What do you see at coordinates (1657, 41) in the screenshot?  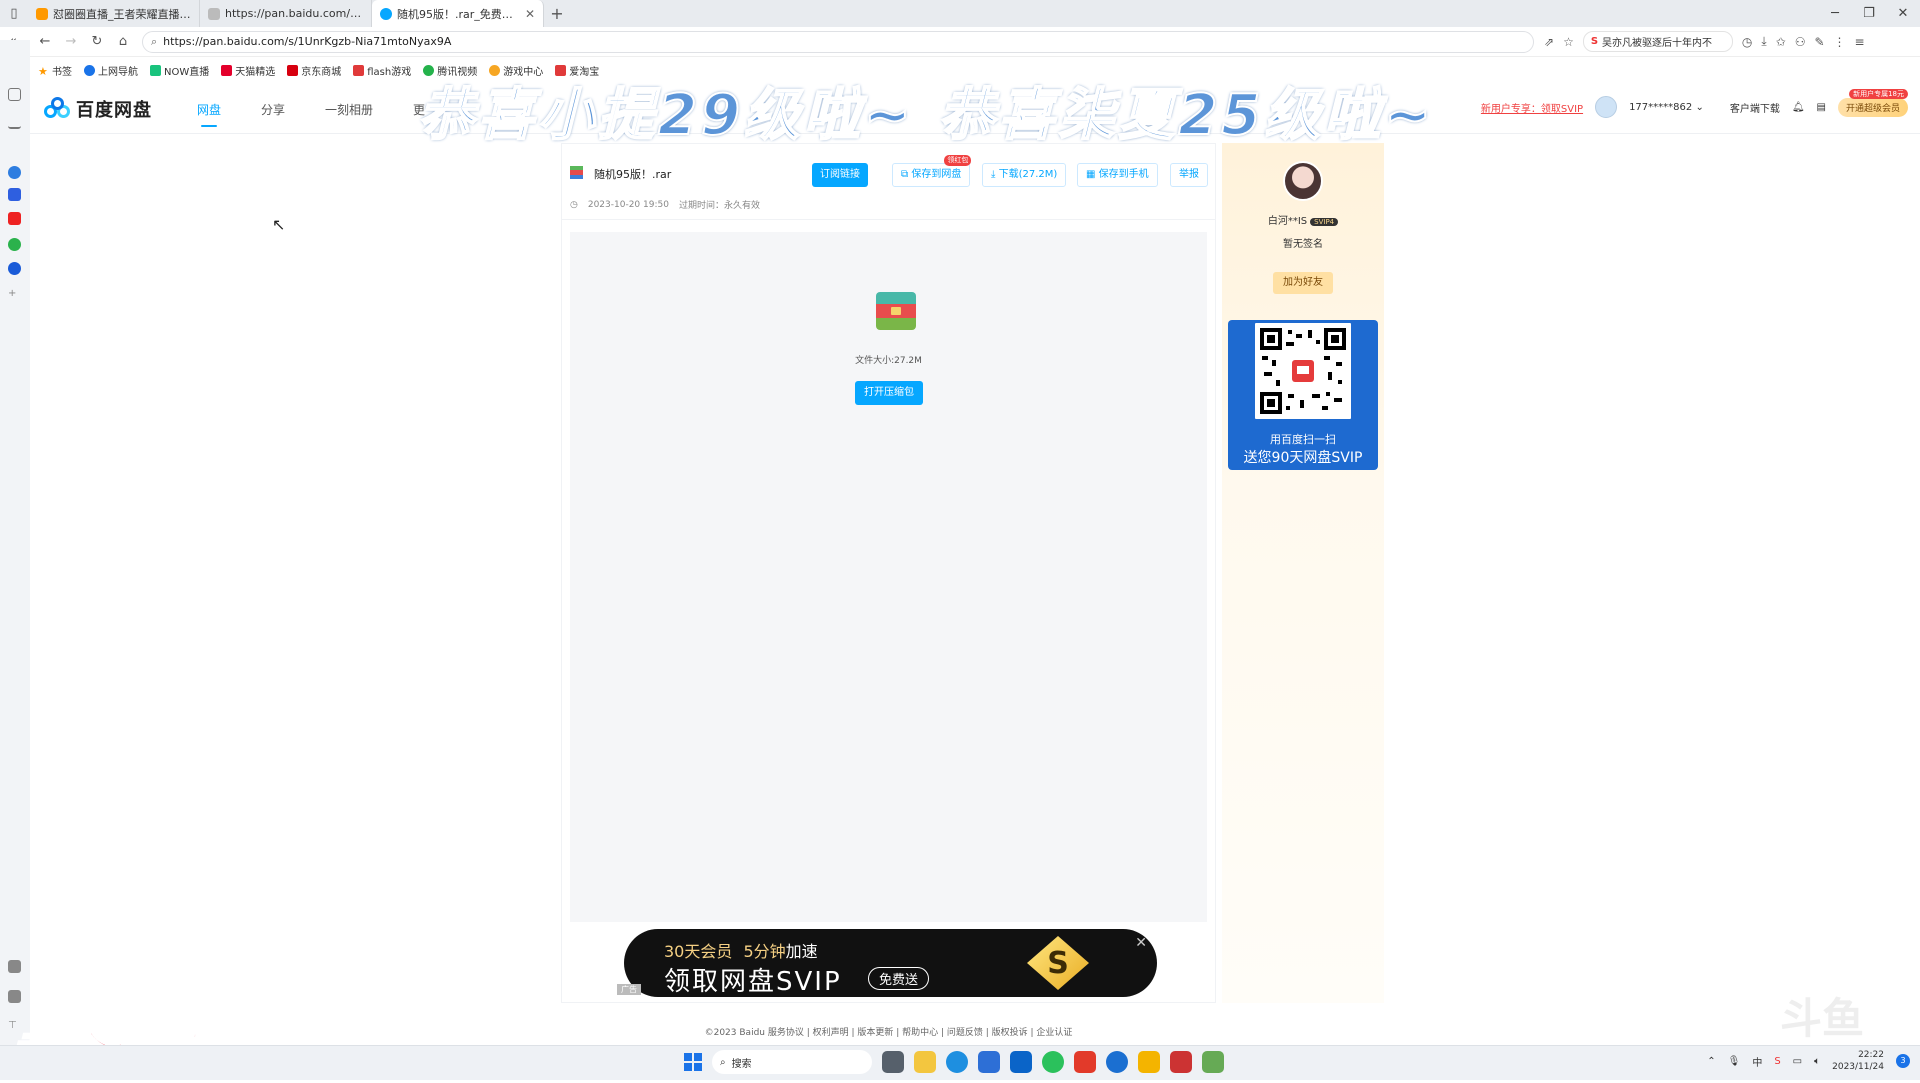 I see `search-engine-box: S 吴亦凡被驱逐后十年内不` at bounding box center [1657, 41].